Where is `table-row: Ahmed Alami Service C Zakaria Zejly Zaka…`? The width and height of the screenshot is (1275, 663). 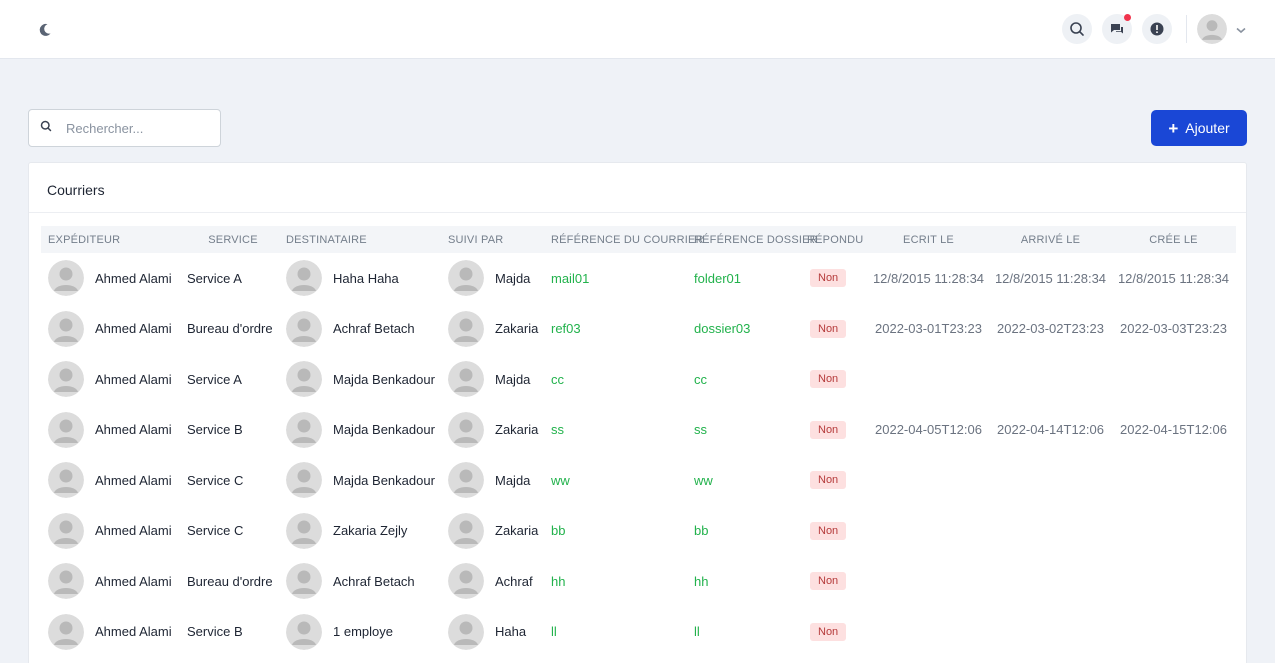 table-row: Ahmed Alami Service C Zakaria Zejly Zaka… is located at coordinates (638, 531).